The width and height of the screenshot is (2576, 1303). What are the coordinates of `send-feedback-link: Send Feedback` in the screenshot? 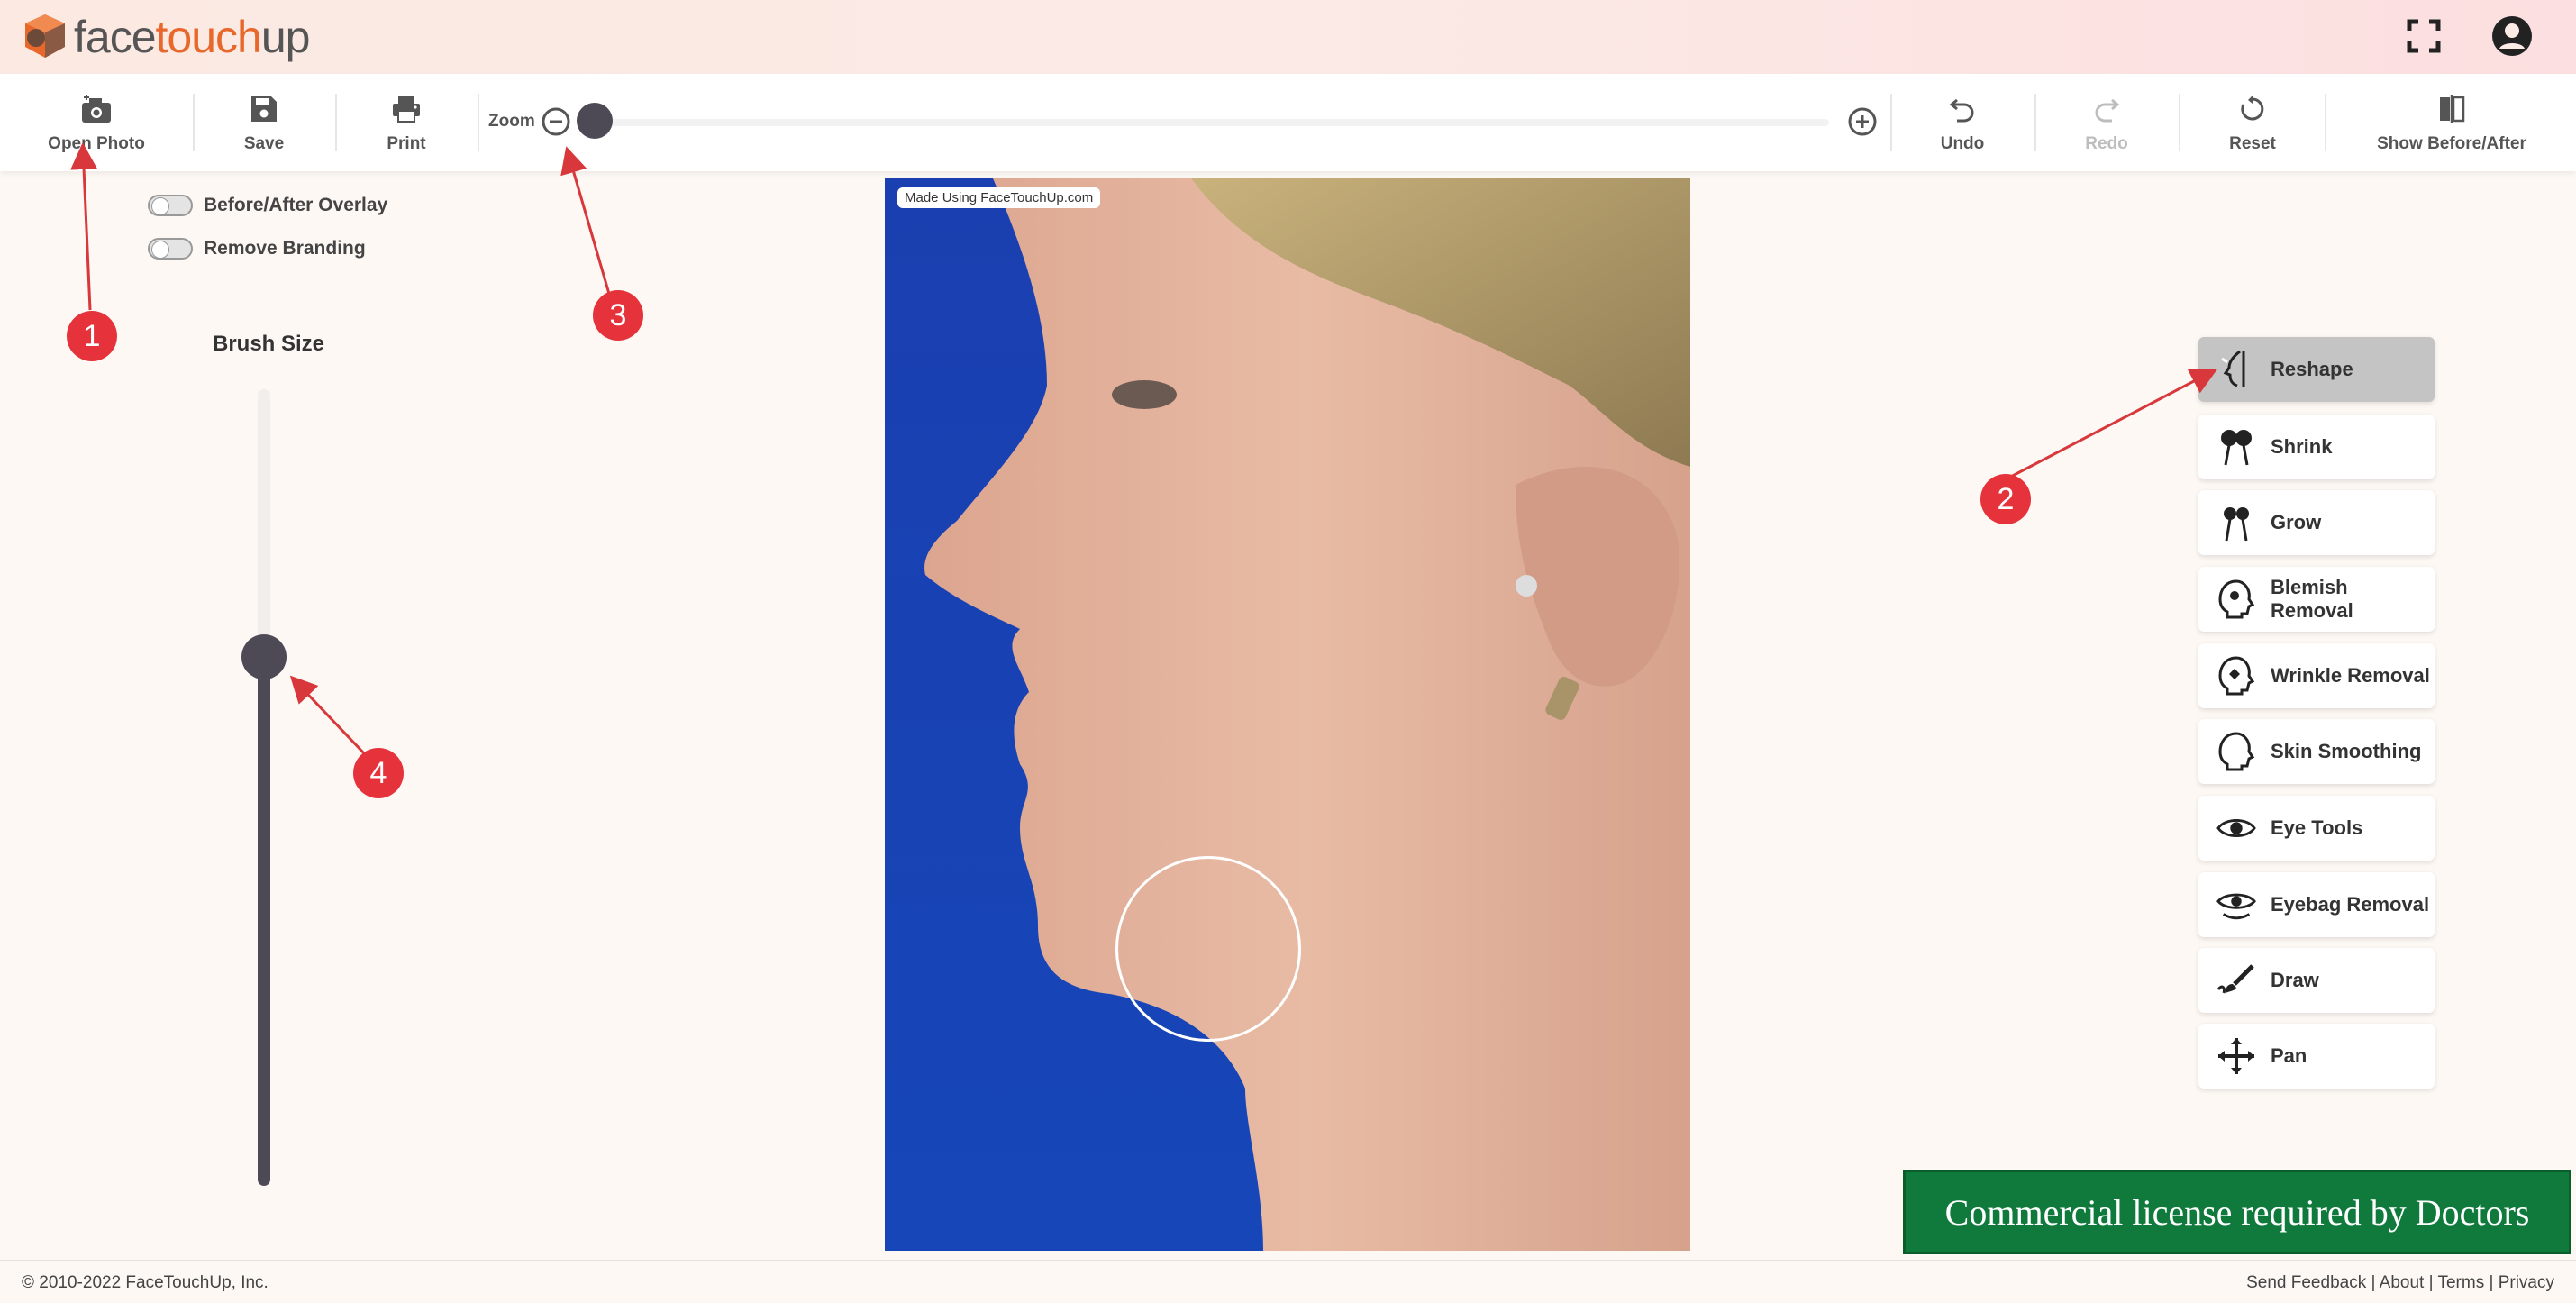 It's located at (2306, 1282).